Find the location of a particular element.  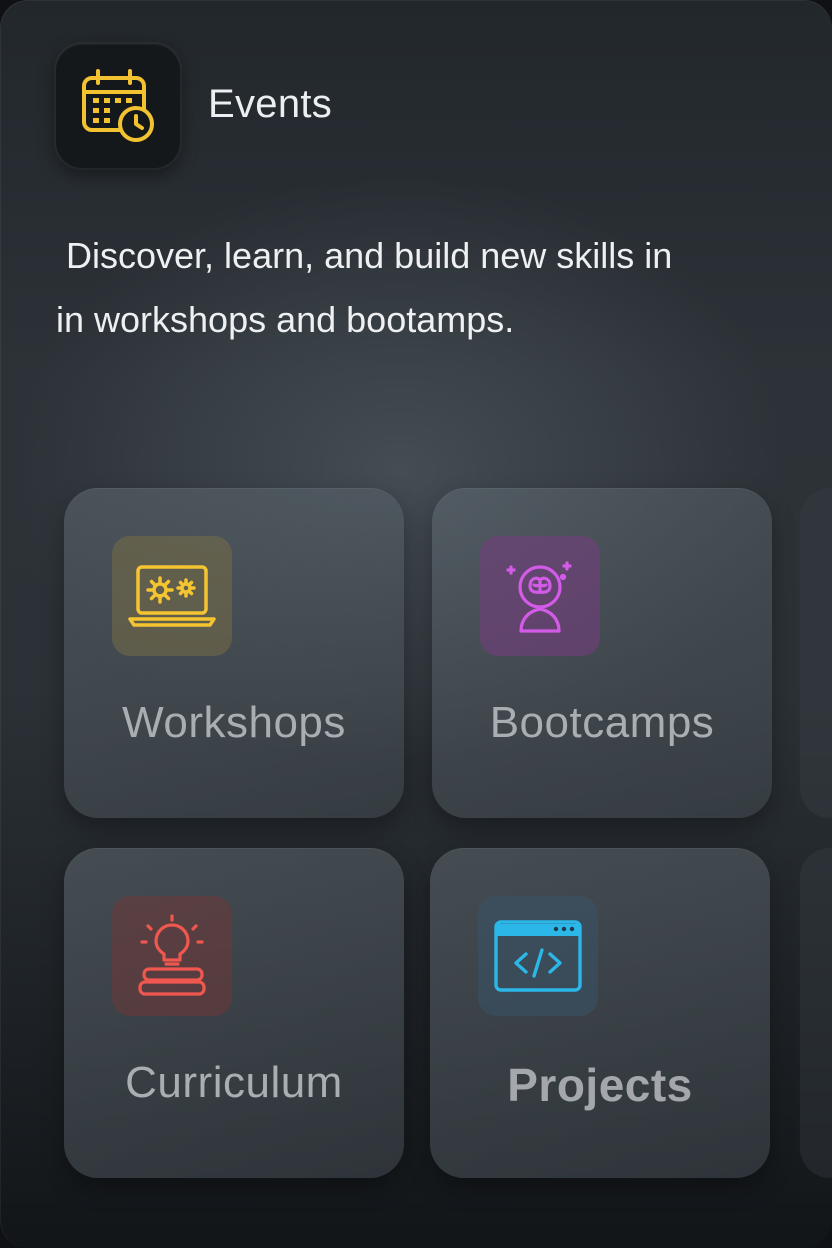

page-title: Events is located at coordinates (270, 104).